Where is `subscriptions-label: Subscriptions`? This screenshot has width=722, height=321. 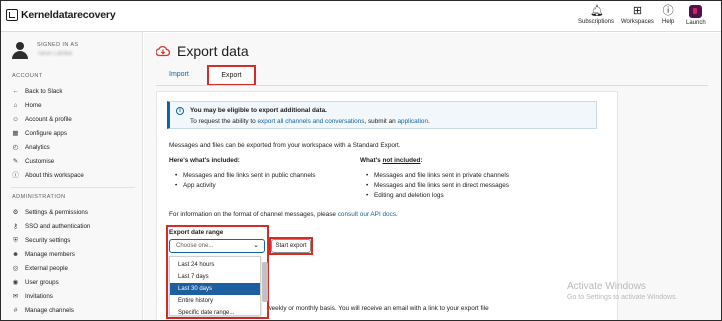 subscriptions-label: Subscriptions is located at coordinates (596, 22).